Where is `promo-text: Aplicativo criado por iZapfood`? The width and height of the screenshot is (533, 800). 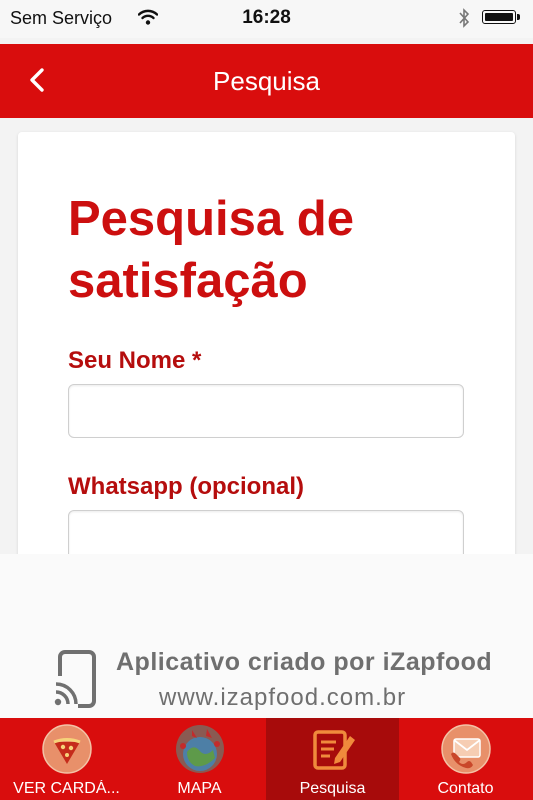
promo-text: Aplicativo criado por iZapfood is located at coordinates (304, 662).